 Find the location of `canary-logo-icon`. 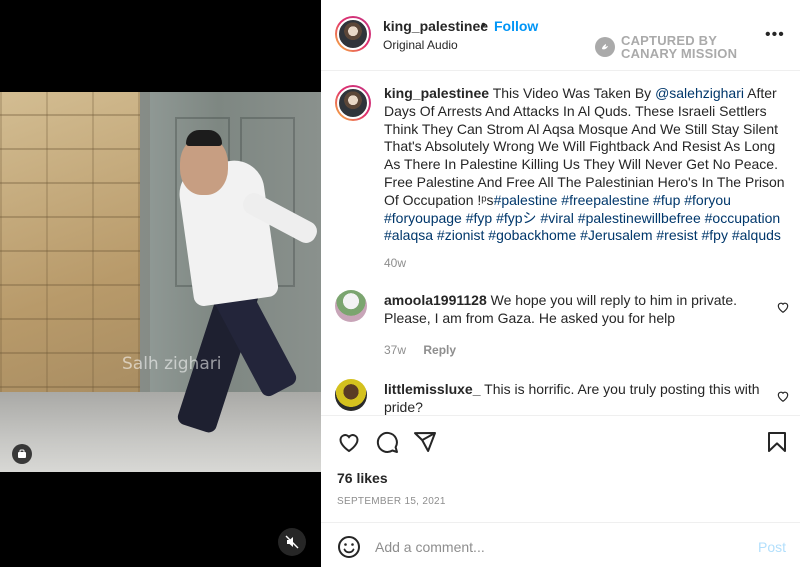

canary-logo-icon is located at coordinates (605, 47).